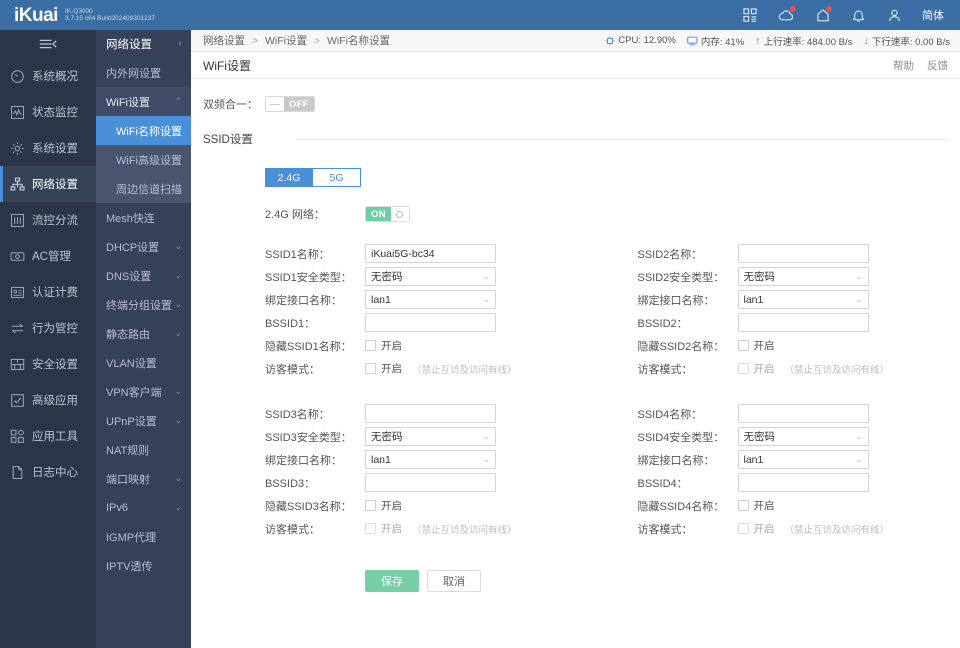 Image resolution: width=960 pixels, height=648 pixels. What do you see at coordinates (289, 177) in the screenshot?
I see `tab-2-4g: 2.4G` at bounding box center [289, 177].